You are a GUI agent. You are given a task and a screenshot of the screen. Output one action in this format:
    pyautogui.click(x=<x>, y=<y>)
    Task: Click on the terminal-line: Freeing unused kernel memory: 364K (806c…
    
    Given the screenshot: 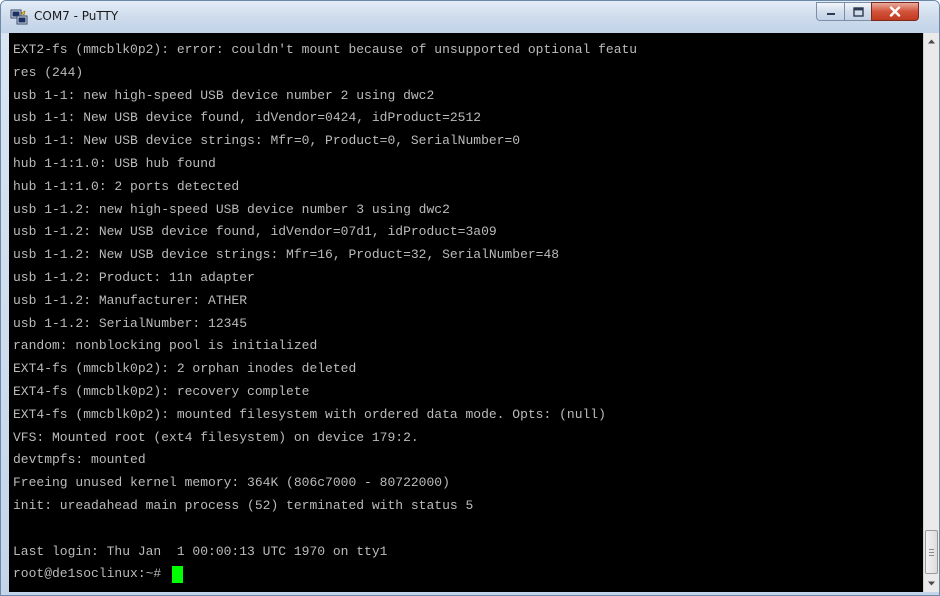 What is the action you would take?
    pyautogui.click(x=231, y=483)
    